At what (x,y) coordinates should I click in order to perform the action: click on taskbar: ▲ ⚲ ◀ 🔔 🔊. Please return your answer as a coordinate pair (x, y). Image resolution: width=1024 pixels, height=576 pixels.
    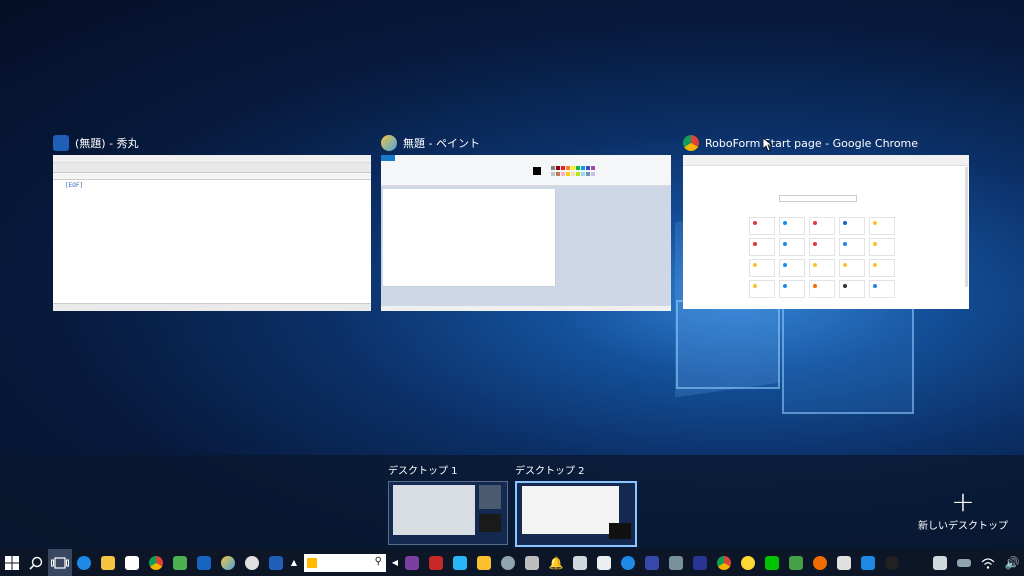
    Looking at the image, I should click on (512, 562).